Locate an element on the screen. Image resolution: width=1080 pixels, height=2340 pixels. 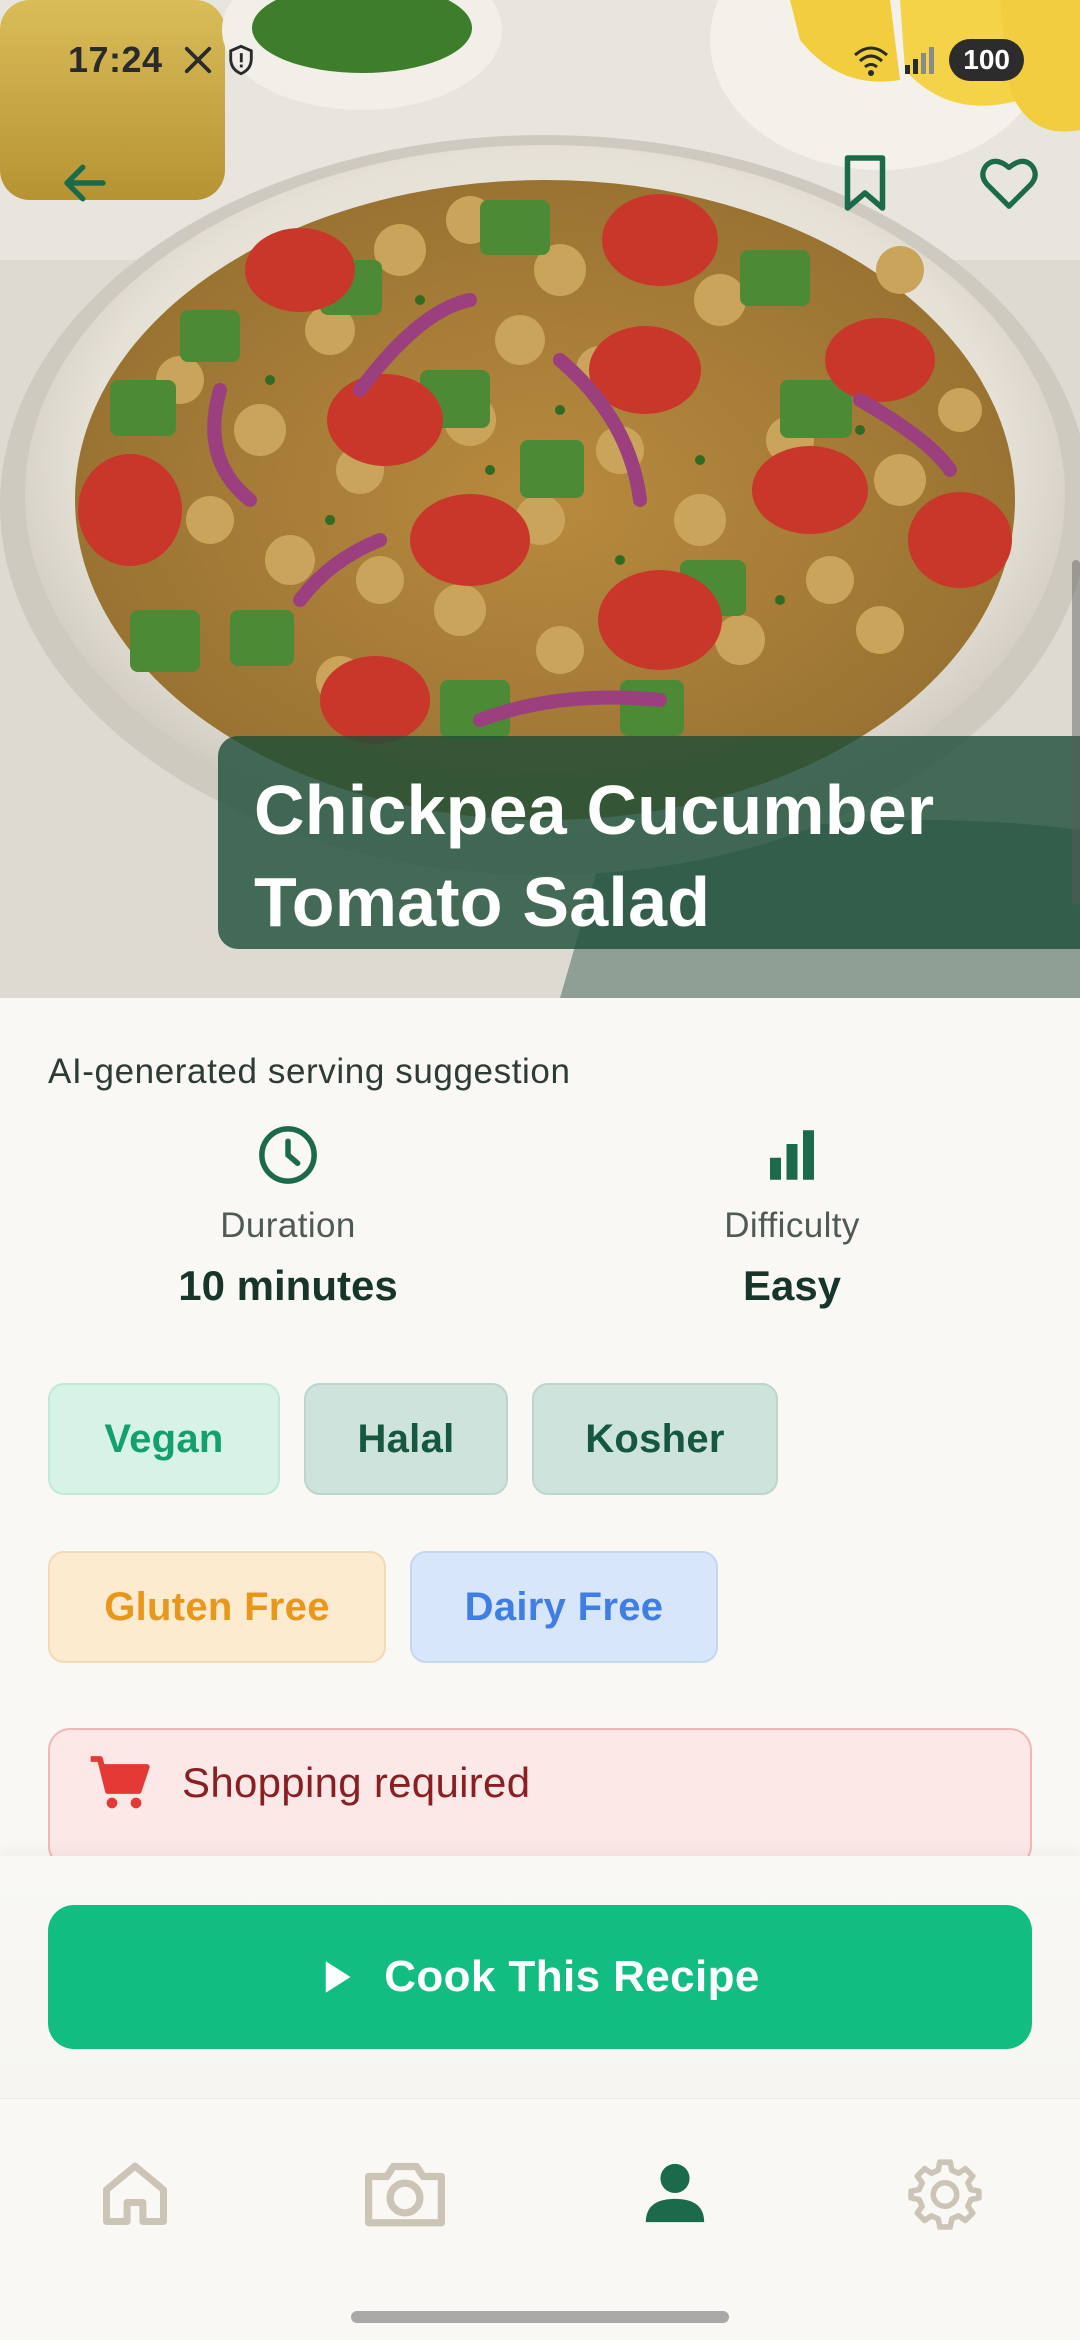
bottom-navigation is located at coordinates (540, 2219).